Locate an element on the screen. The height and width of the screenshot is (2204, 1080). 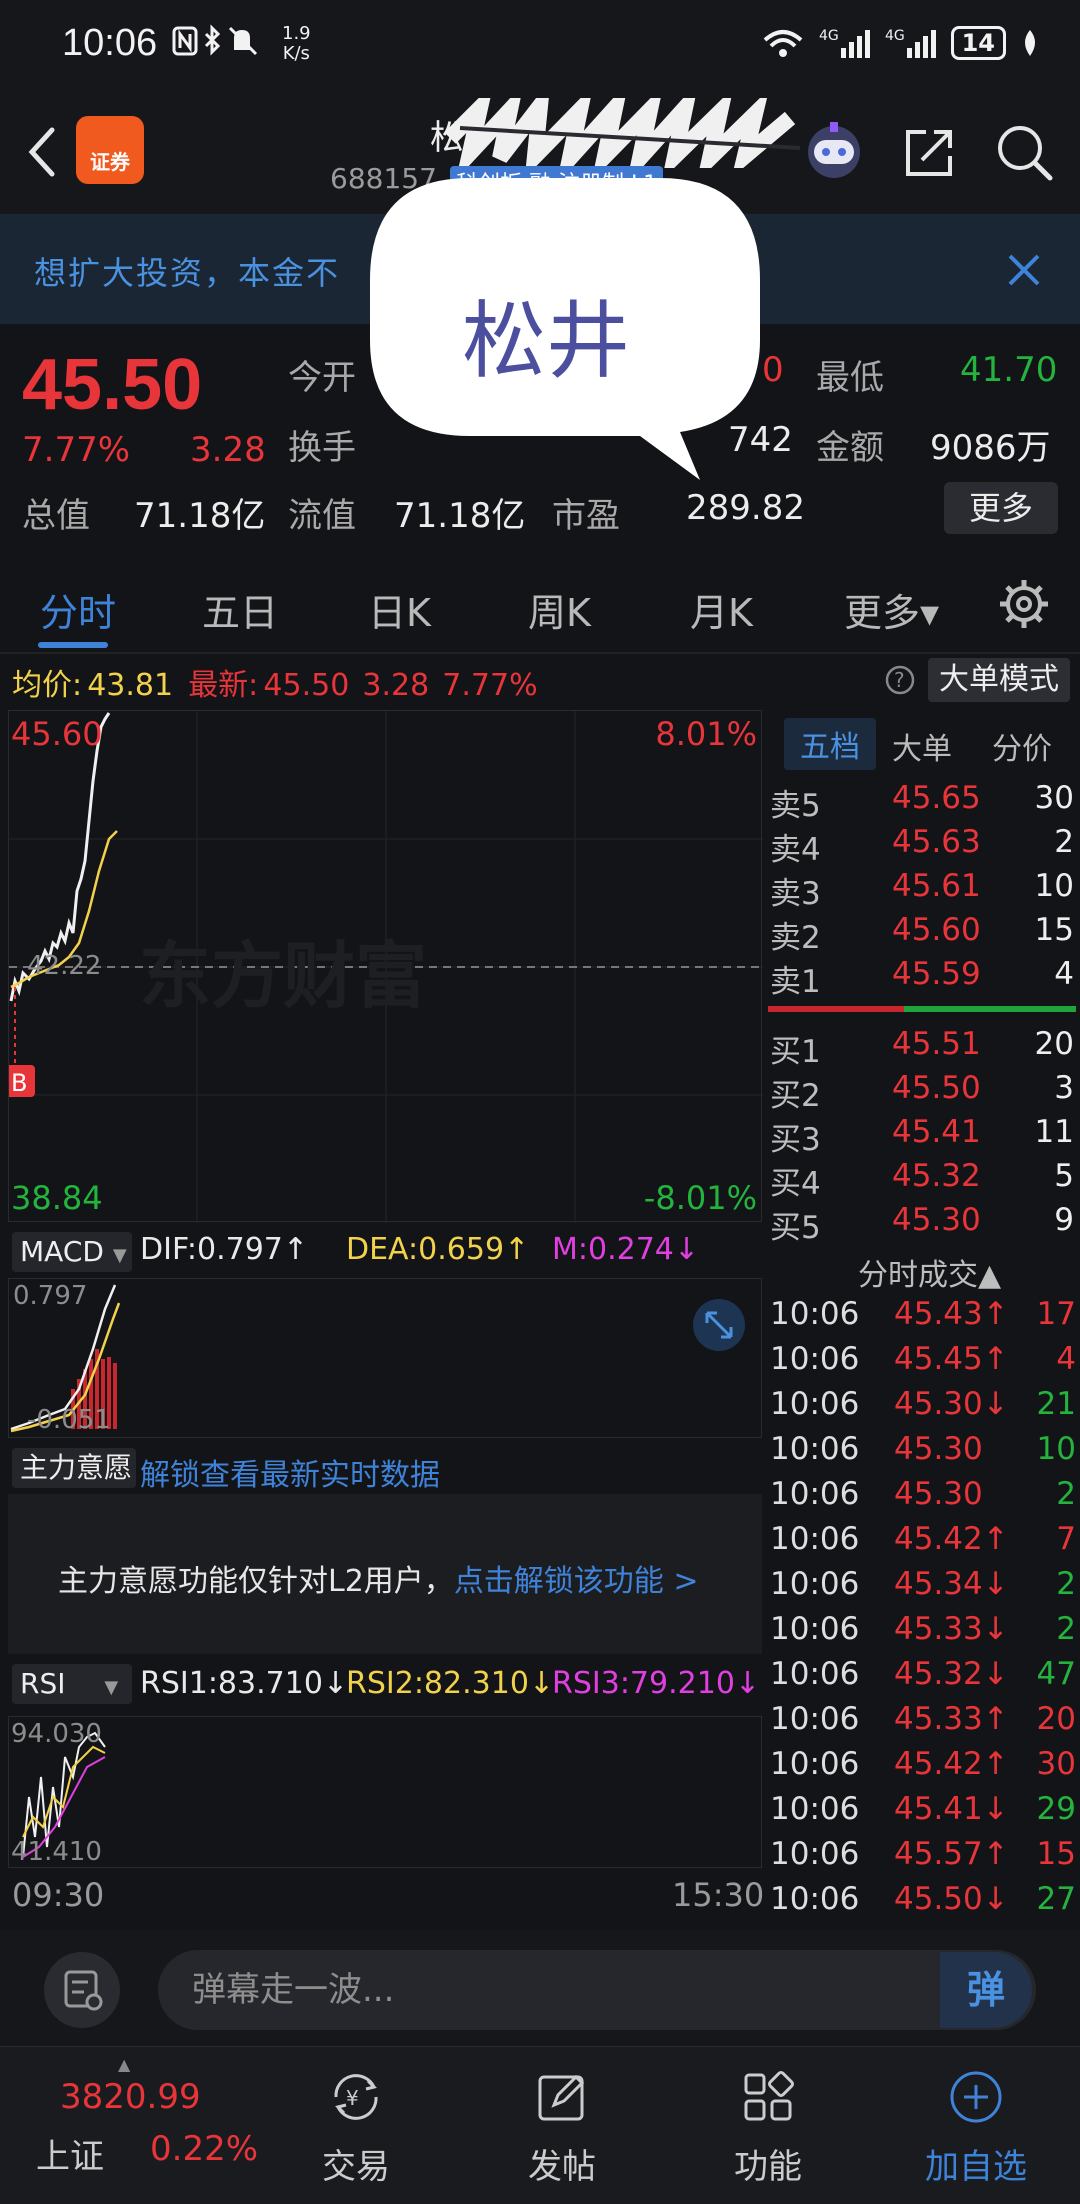
total-cap-value: 71.18亿 is located at coordinates (200, 516).